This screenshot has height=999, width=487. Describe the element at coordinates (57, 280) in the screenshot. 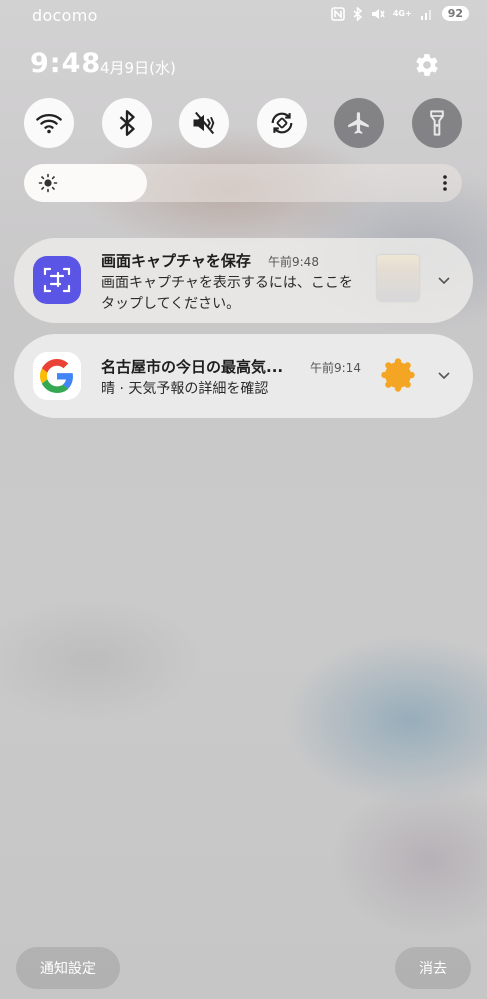

I see `screen-capture-icon` at that location.